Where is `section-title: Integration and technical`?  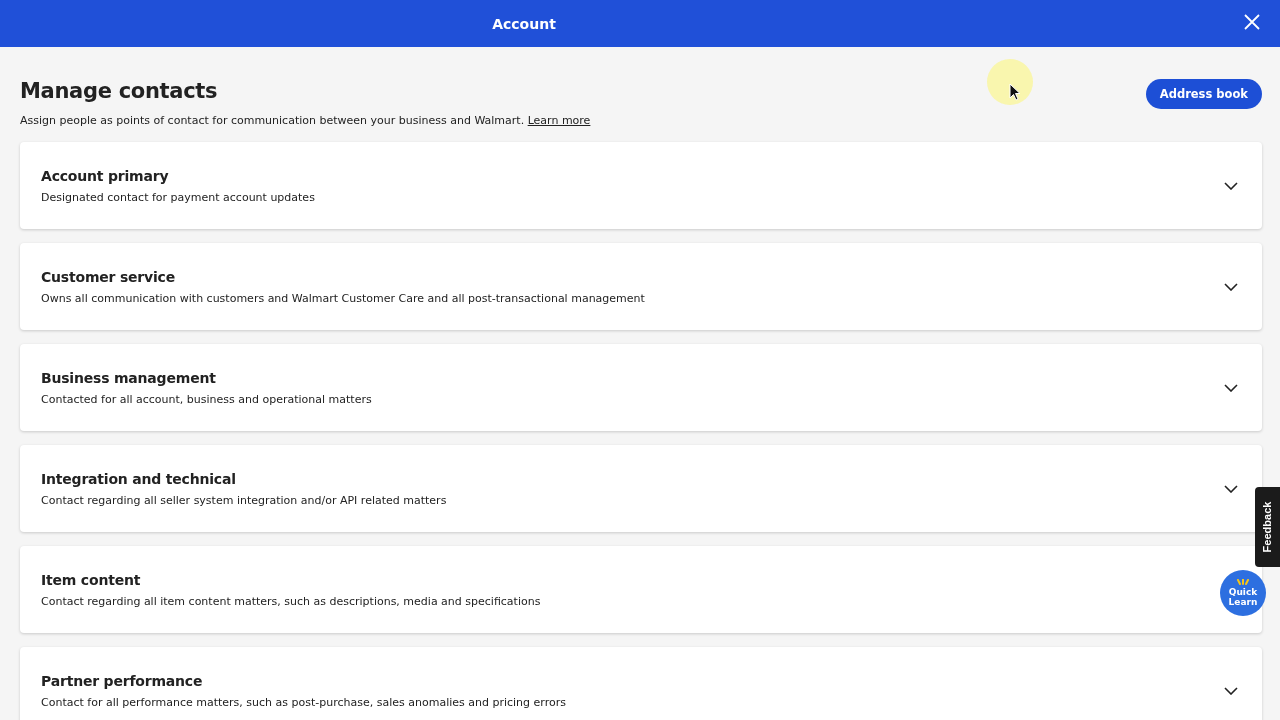 section-title: Integration and technical is located at coordinates (139, 478).